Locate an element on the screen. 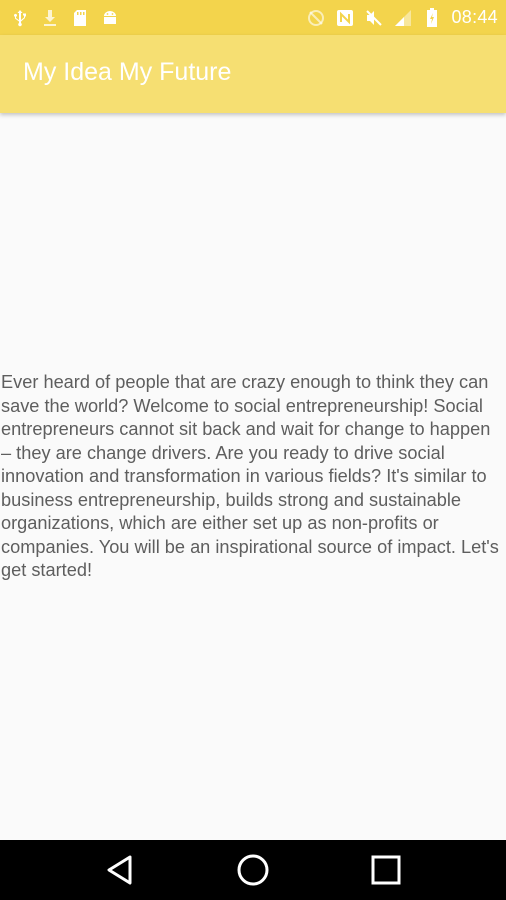 This screenshot has width=506, height=900. android-icon is located at coordinates (110, 18).